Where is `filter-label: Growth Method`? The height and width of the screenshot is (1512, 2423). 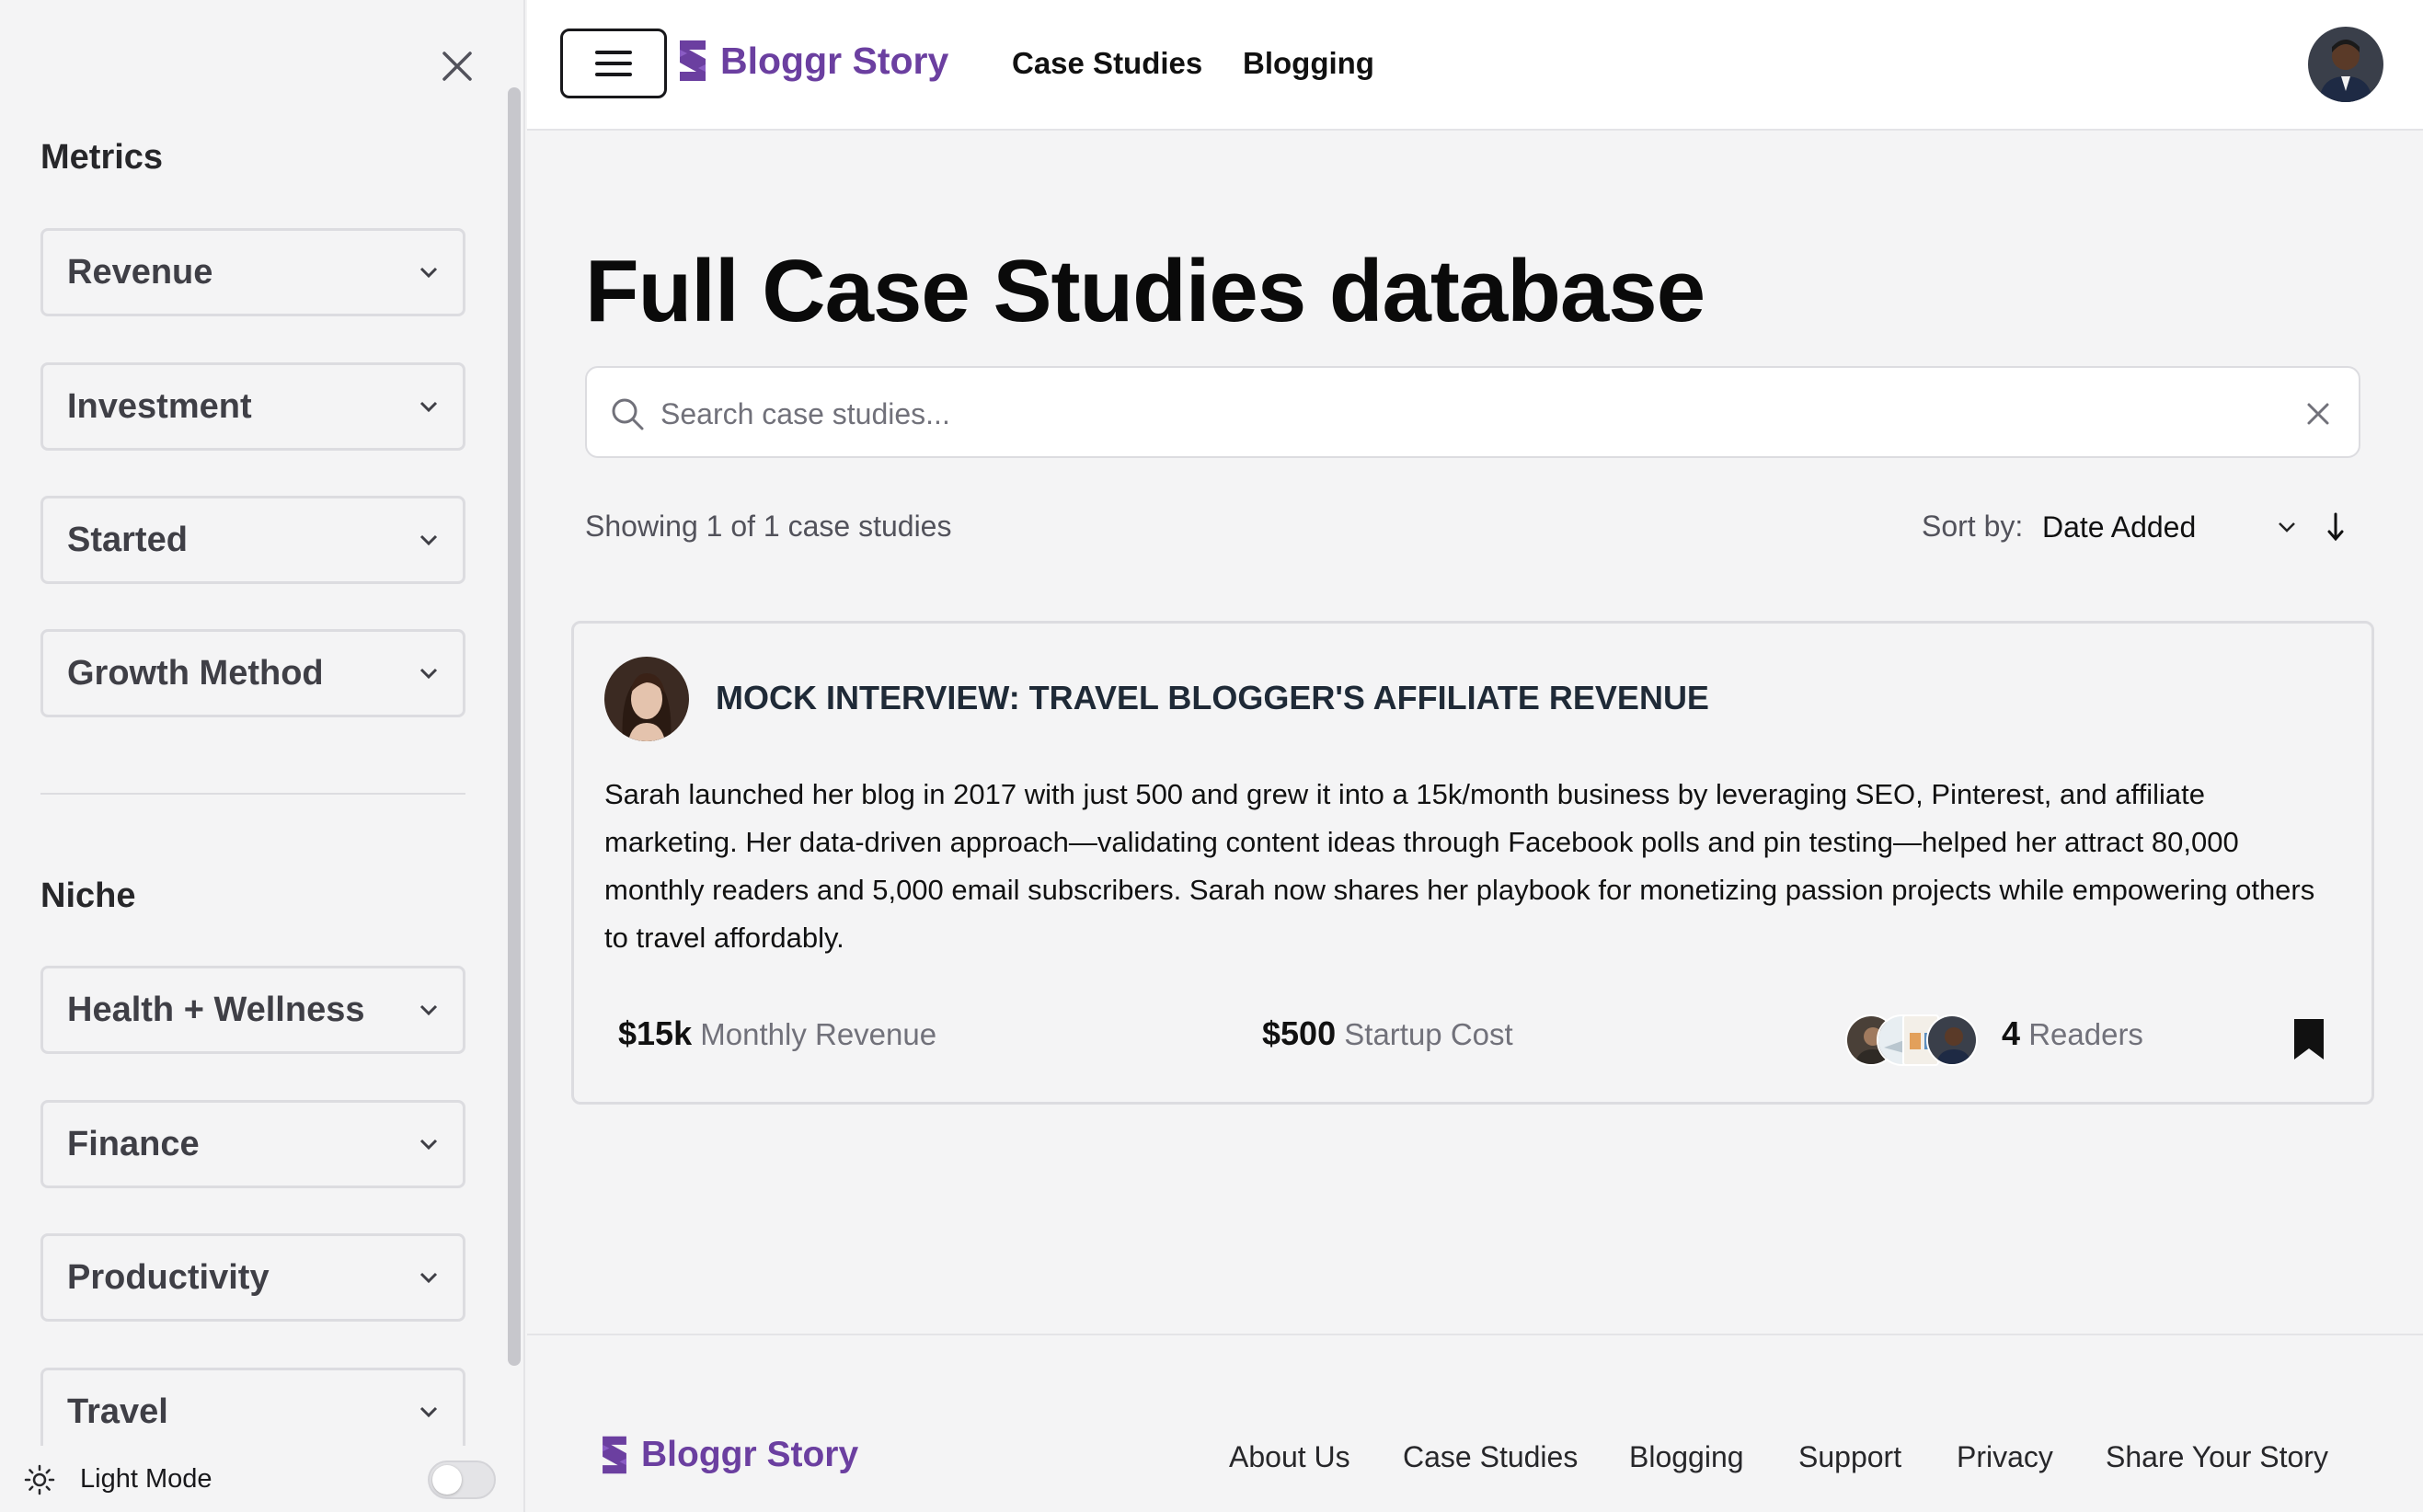 filter-label: Growth Method is located at coordinates (195, 673).